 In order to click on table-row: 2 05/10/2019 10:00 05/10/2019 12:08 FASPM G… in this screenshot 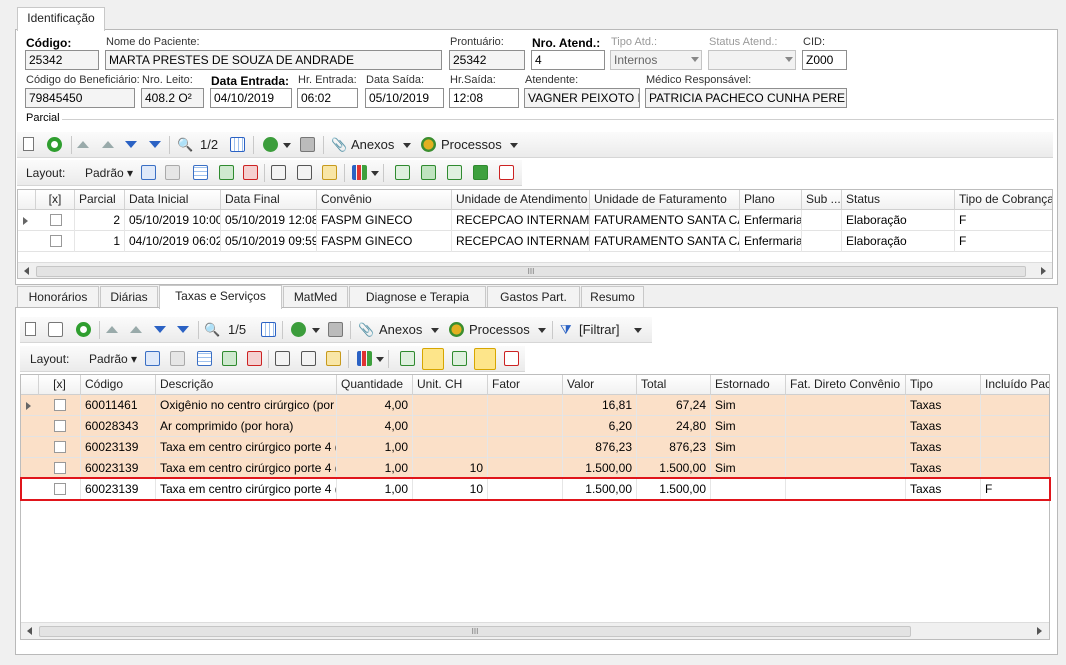, I will do `click(535, 220)`.